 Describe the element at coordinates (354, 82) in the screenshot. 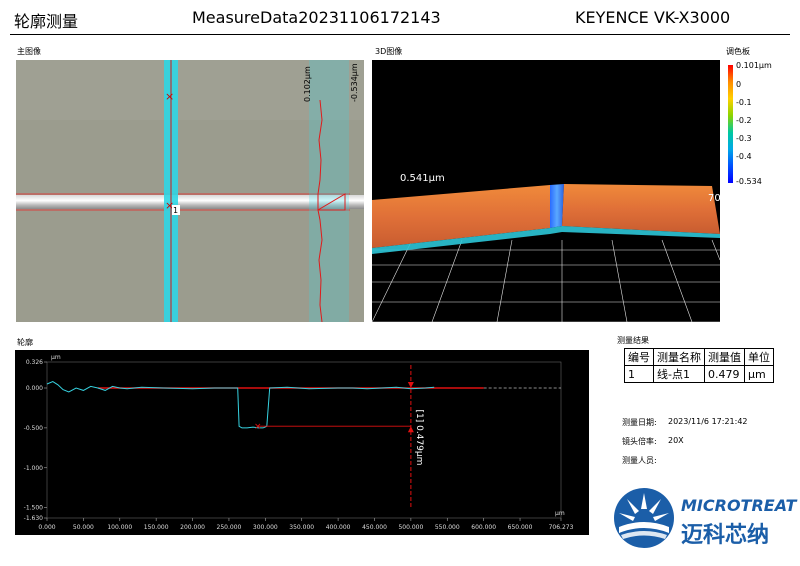

I see `overlay-min-label: -0.534μm` at that location.